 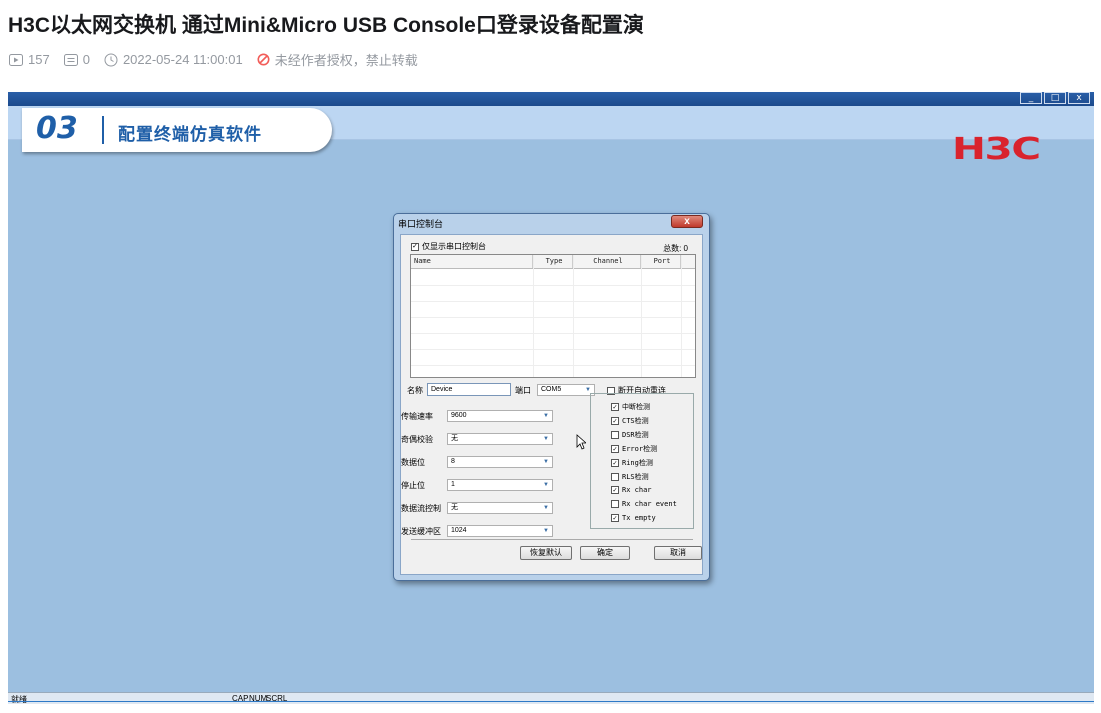 I want to click on option-checkbox: ✓ 中断检测, so click(x=630, y=407).